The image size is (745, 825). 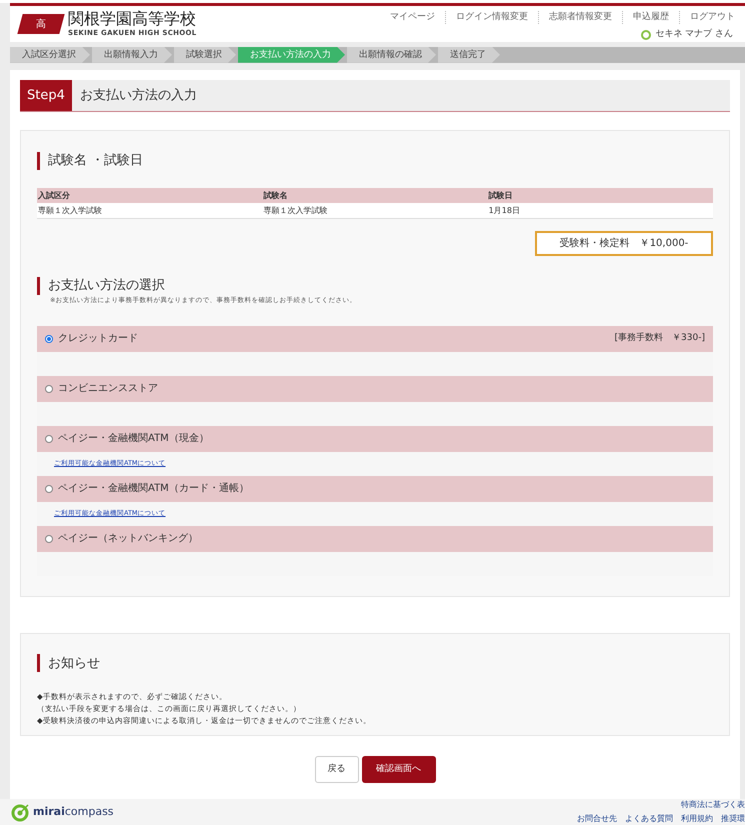 What do you see at coordinates (491, 17) in the screenshot?
I see `header-nav-link: ログイン情報変更` at bounding box center [491, 17].